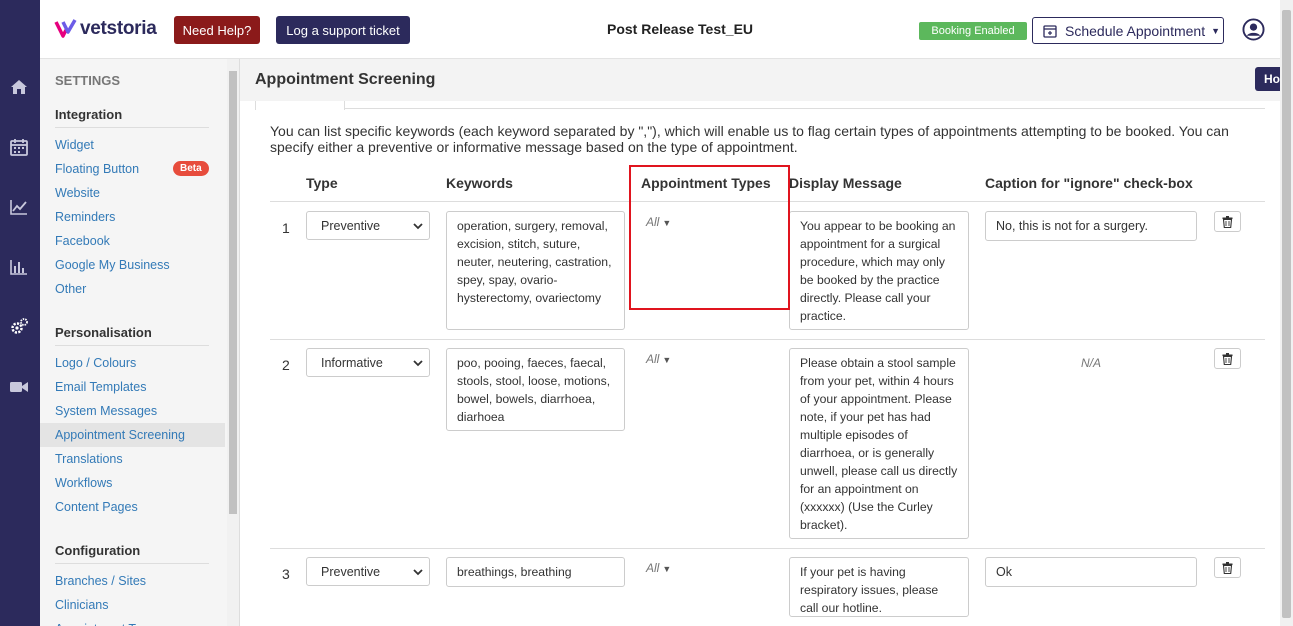  What do you see at coordinates (132, 217) in the screenshot?
I see `sidebar-item-reminders: Reminders` at bounding box center [132, 217].